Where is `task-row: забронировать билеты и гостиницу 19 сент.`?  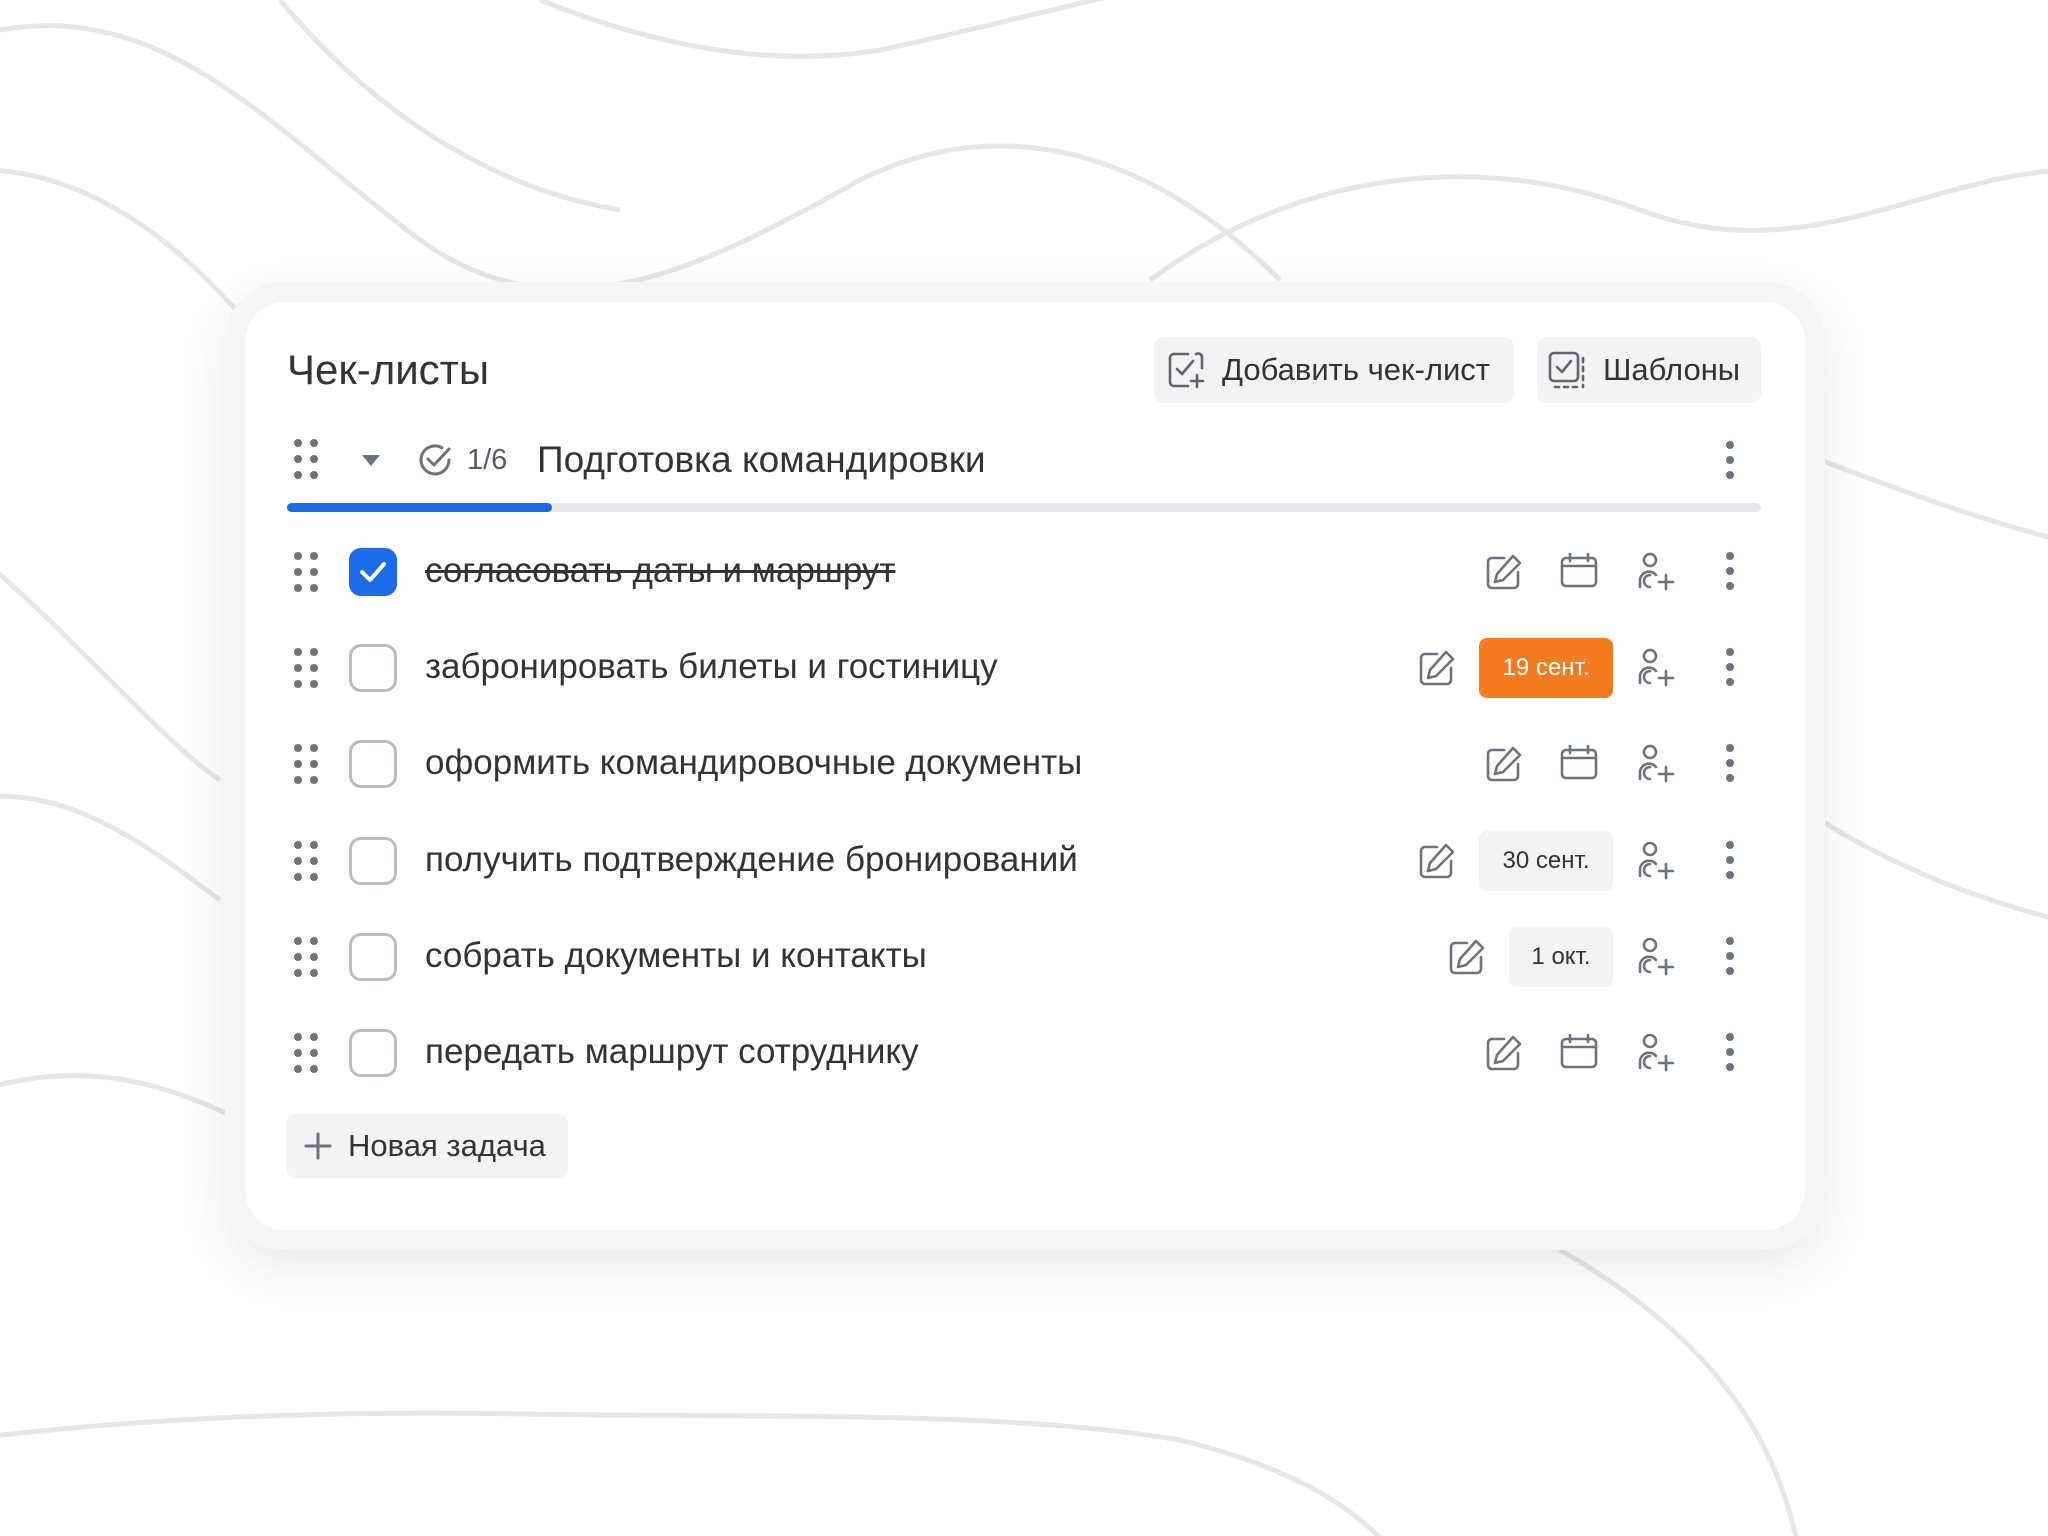 task-row: забронировать билеты и гостиницу 19 сент. is located at coordinates (1027, 665).